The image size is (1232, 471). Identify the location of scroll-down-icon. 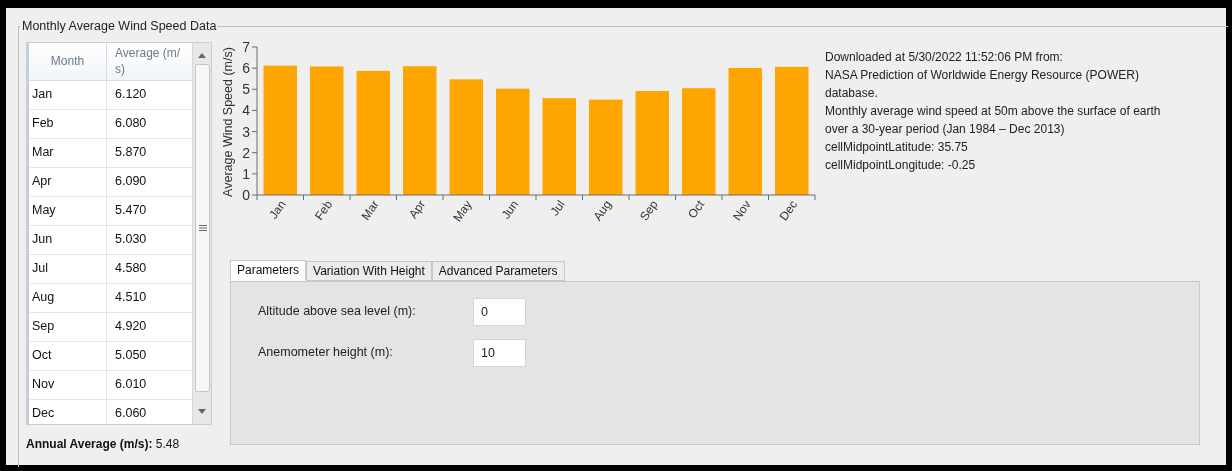
(202, 411).